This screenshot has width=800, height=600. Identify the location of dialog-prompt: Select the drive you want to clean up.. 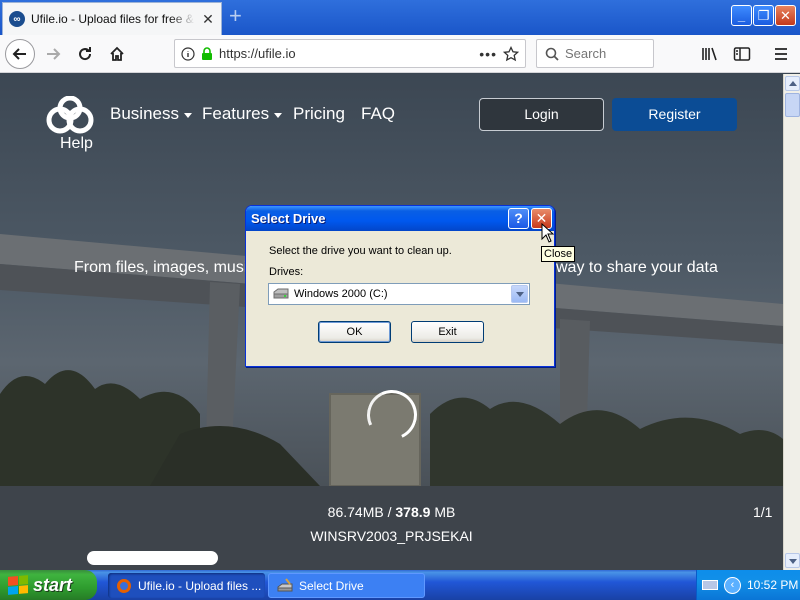
(360, 251).